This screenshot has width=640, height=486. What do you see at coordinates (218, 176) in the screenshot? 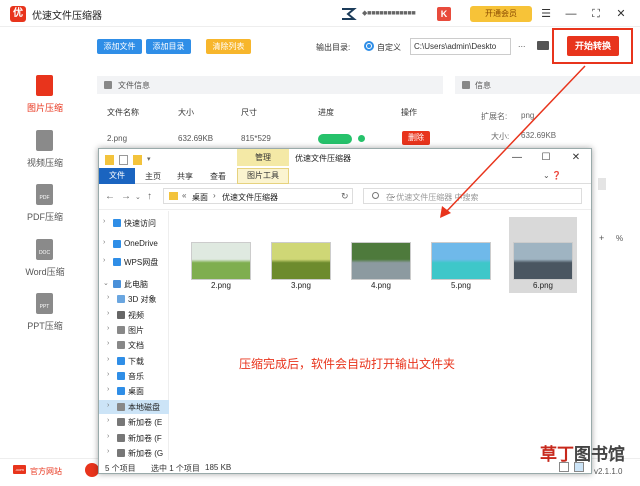
I see `tab-view: 查看` at bounding box center [218, 176].